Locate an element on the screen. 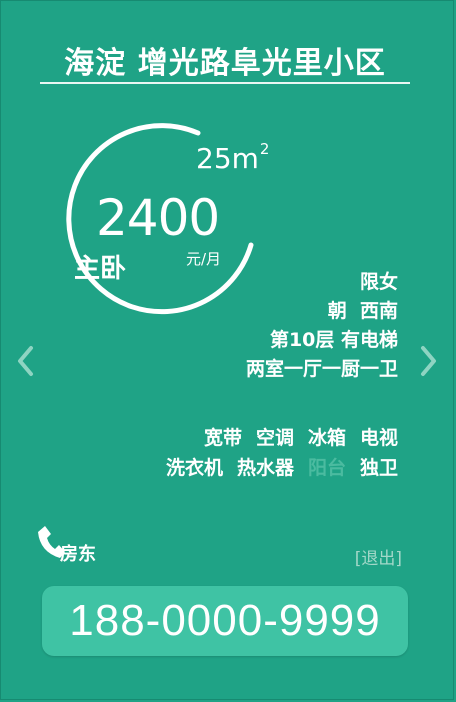 Image resolution: width=456 pixels, height=702 pixels. area-number: 25m is located at coordinates (227, 158).